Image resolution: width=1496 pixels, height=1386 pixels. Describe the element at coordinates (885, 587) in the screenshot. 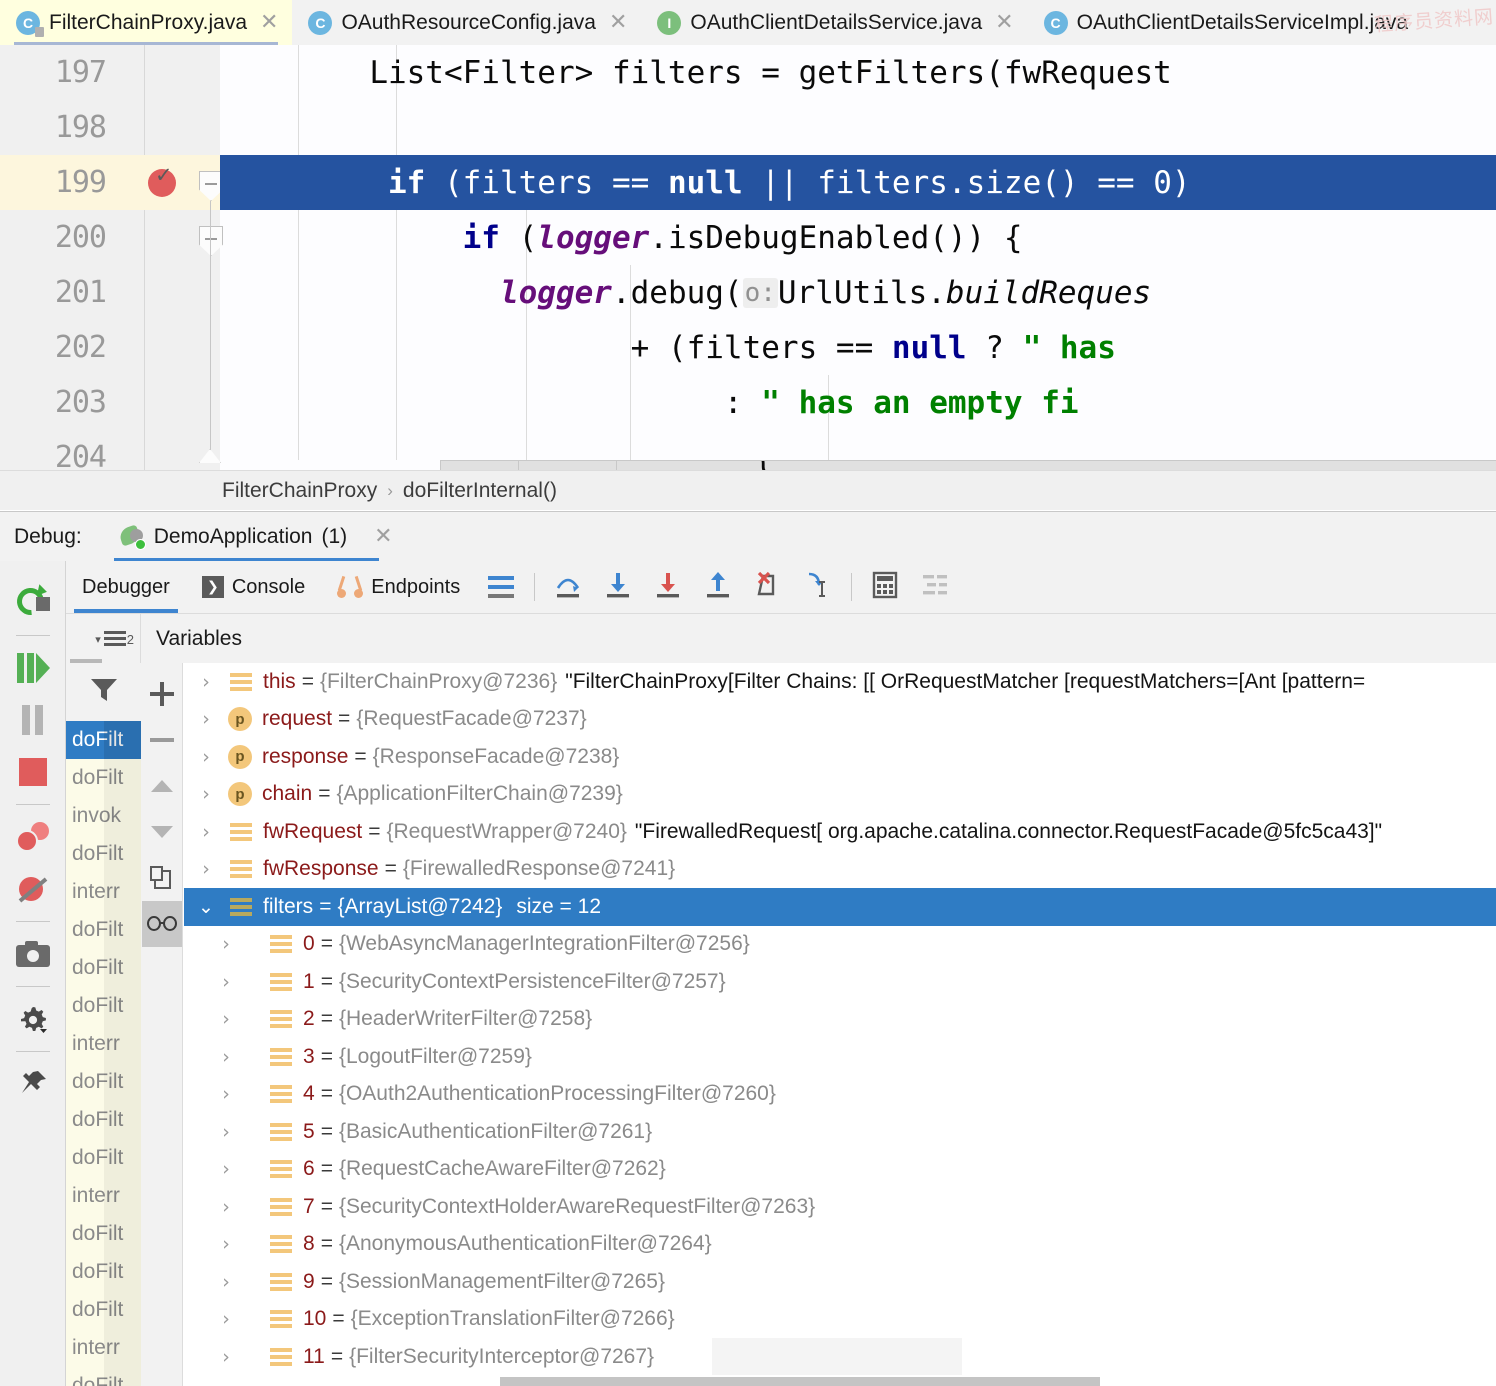

I see `evaluate-expression-button` at that location.